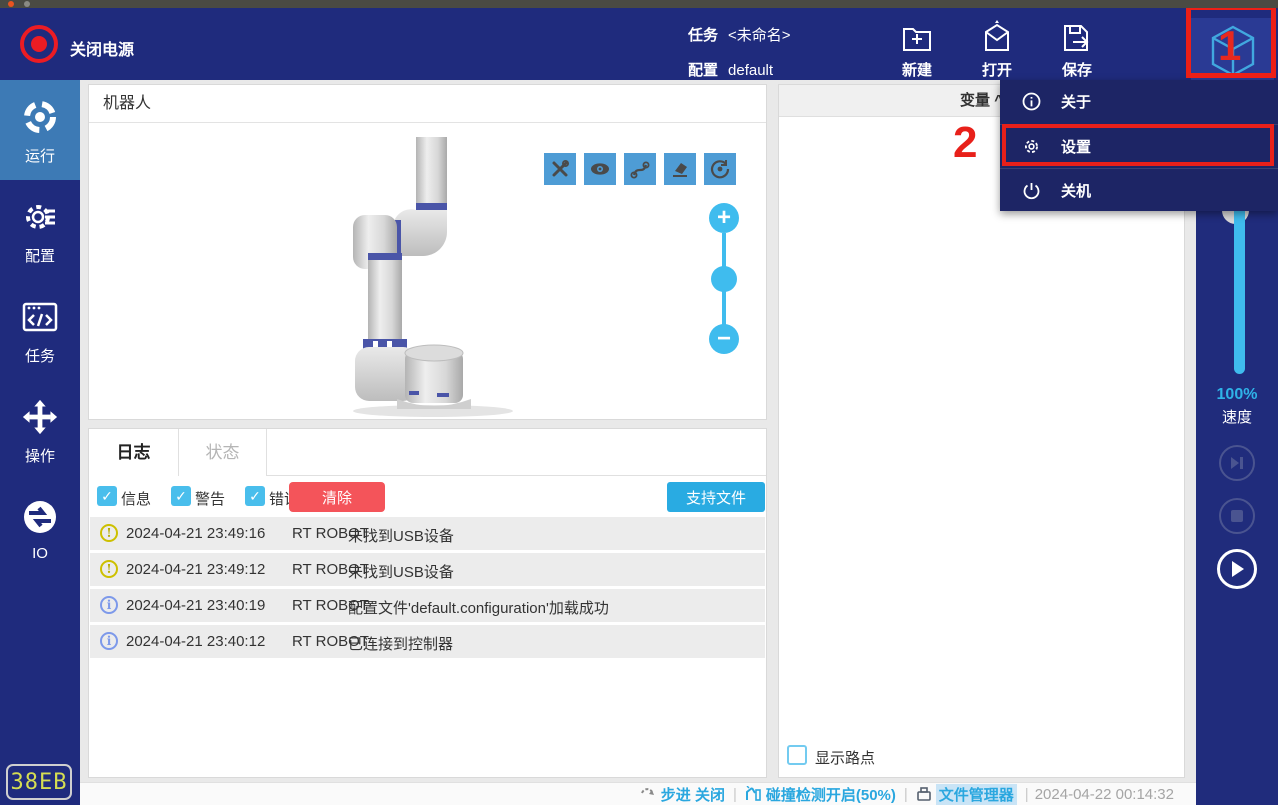  I want to click on play-icon, so click(1238, 569).